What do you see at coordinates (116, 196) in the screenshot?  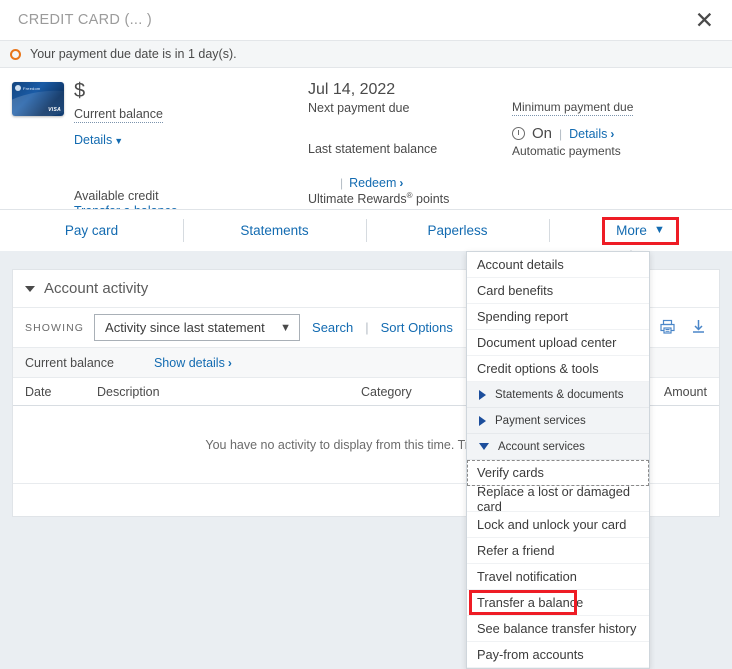 I see `available-credit-label: Available credit` at bounding box center [116, 196].